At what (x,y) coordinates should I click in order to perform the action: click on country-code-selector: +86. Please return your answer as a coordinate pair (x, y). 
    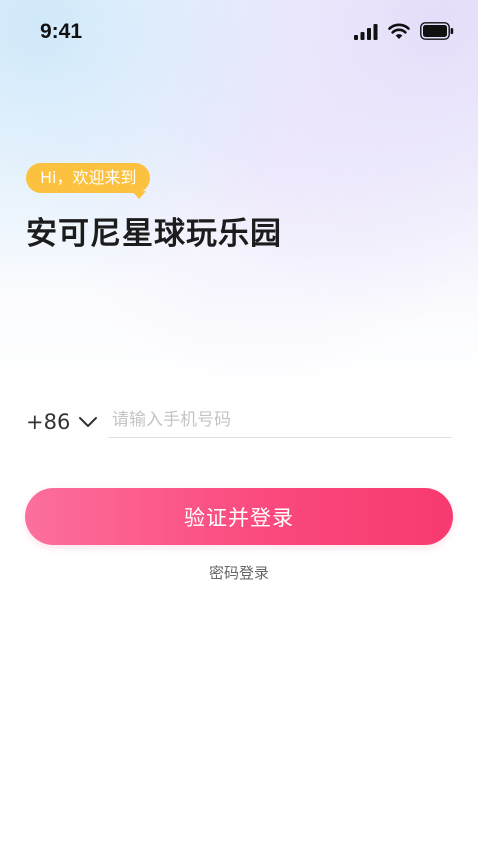
    Looking at the image, I should click on (62, 422).